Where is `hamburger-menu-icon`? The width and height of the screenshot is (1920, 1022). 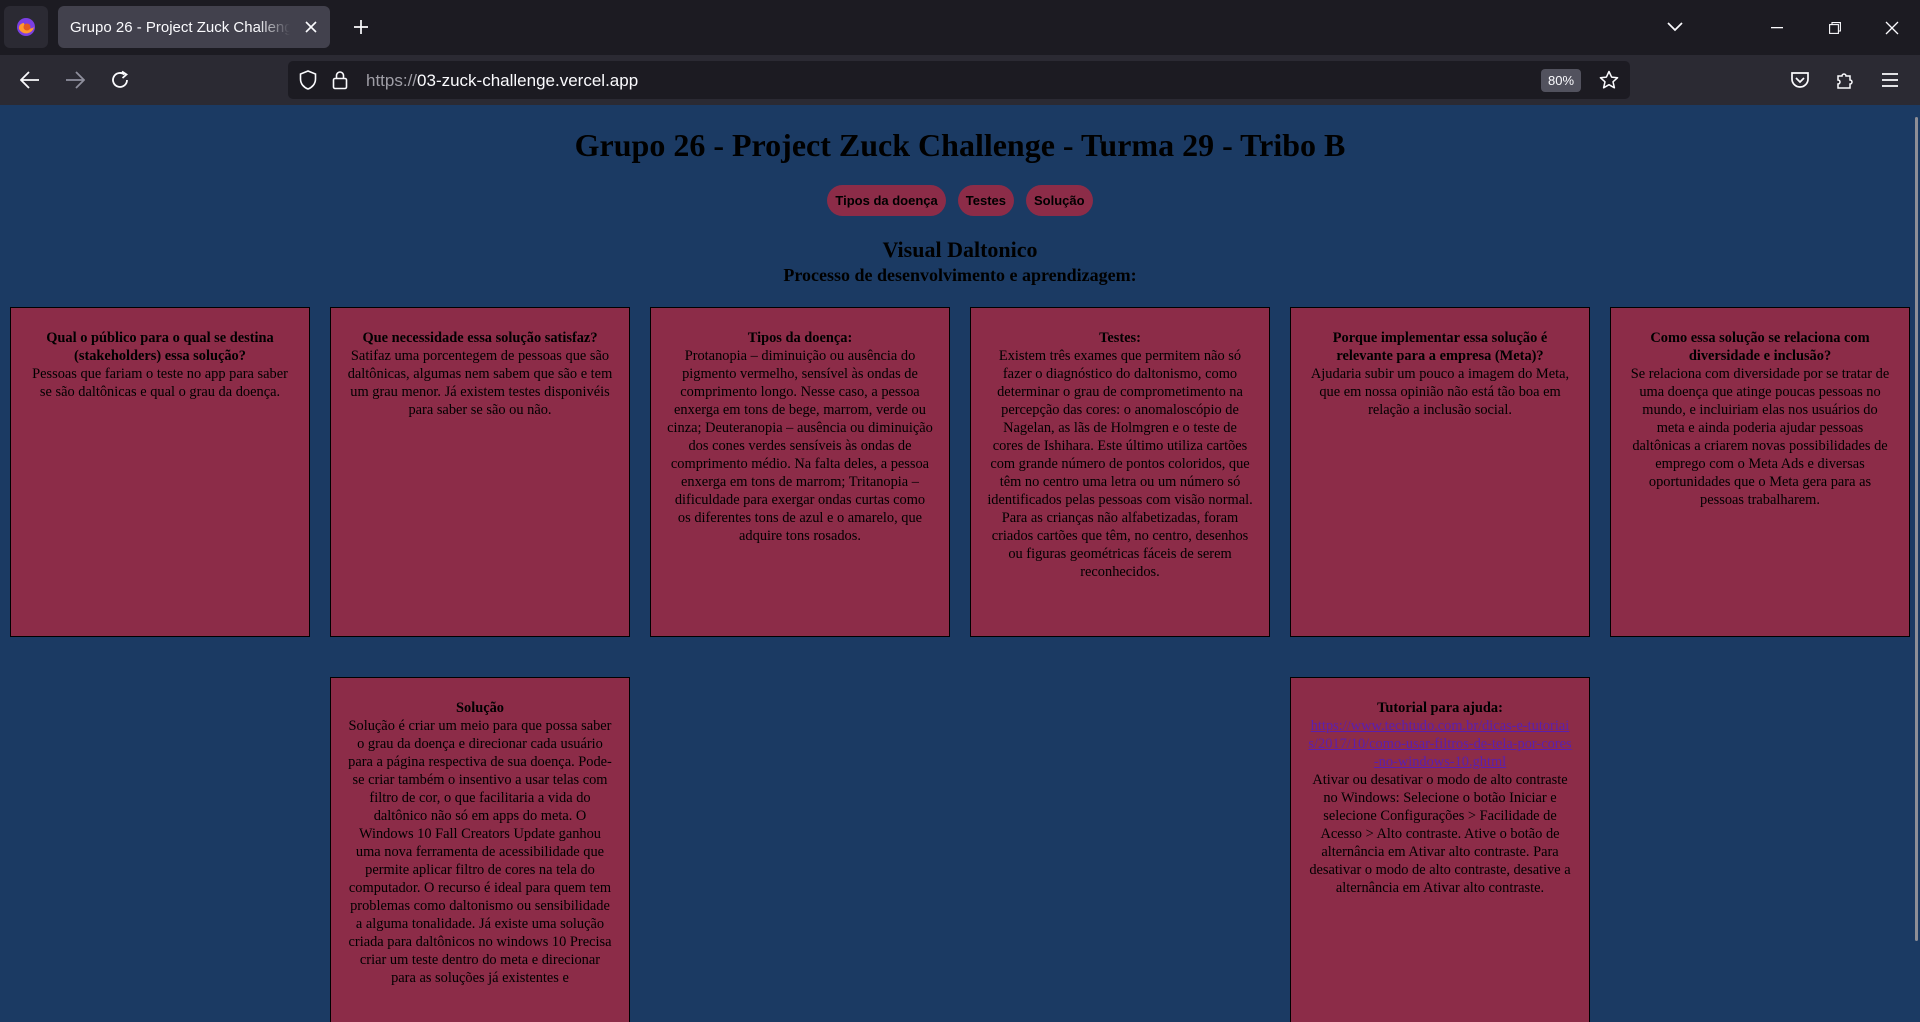
hamburger-menu-icon is located at coordinates (1890, 80).